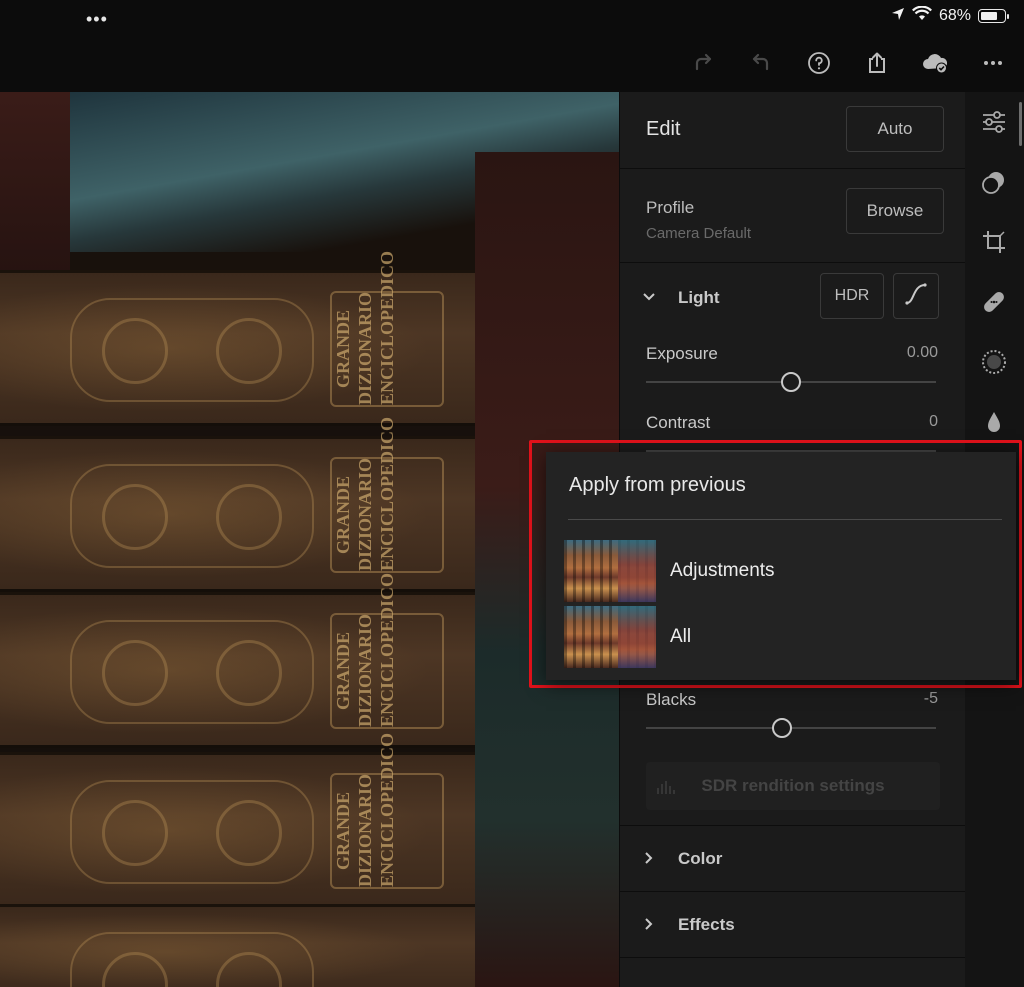 The image size is (1024, 987). I want to click on multitasking-dots: •••, so click(97, 19).